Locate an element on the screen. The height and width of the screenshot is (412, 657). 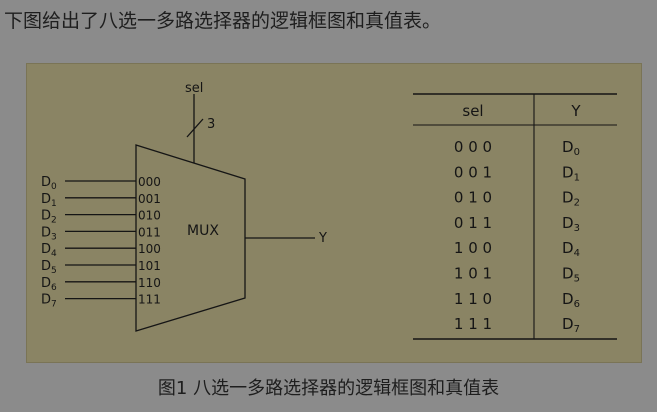
output-label: Y is located at coordinates (322, 238).